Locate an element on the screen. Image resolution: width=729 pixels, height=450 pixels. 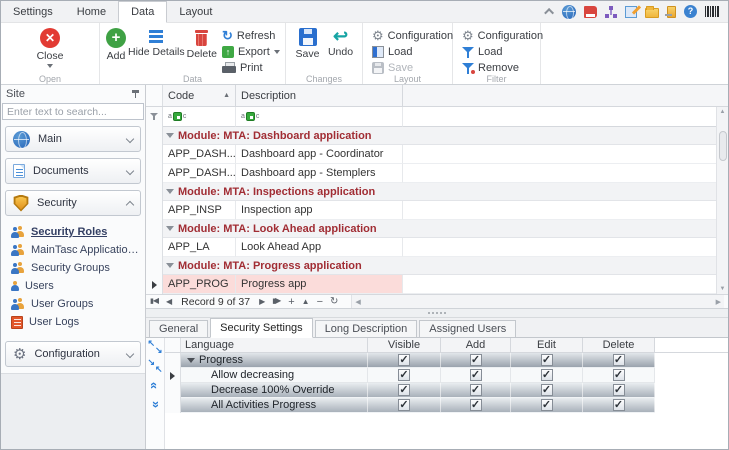
double-chevron-down-icon: « is located at coordinates (154, 404).